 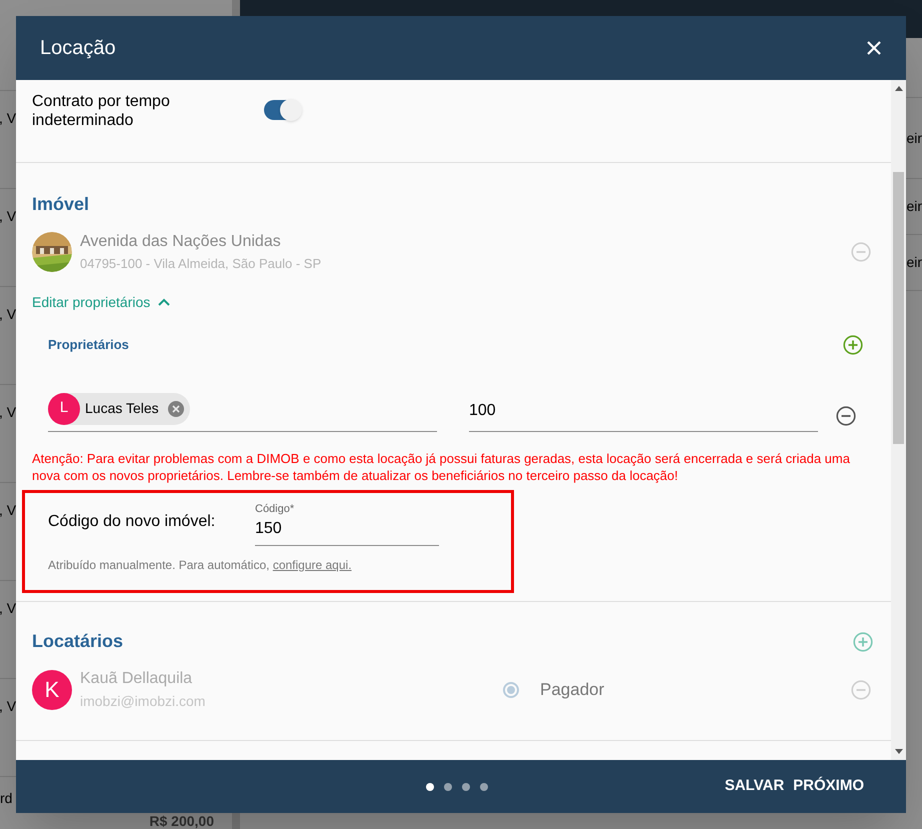 What do you see at coordinates (137, 679) in the screenshot?
I see `tenant-name: Kauã Dellaquila` at bounding box center [137, 679].